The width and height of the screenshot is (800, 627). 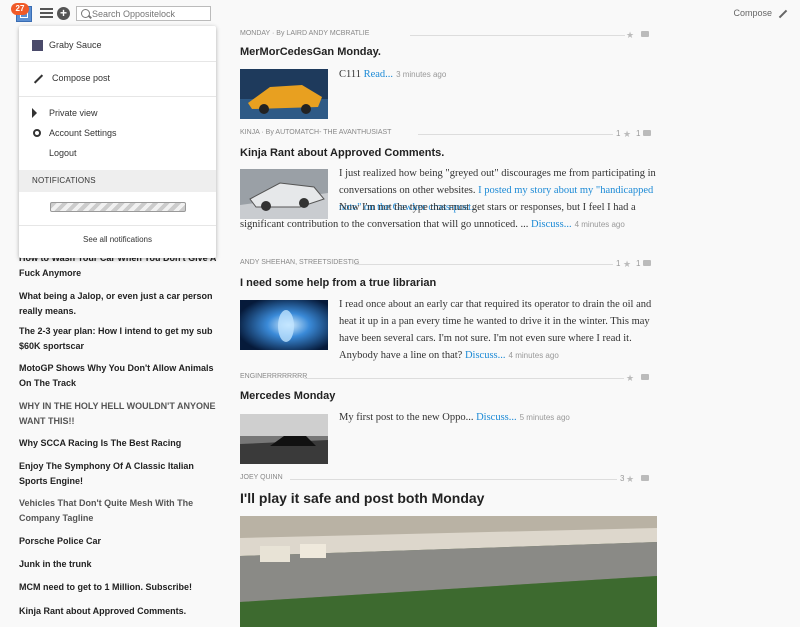 What do you see at coordinates (400, 14) in the screenshot?
I see `top-bar: 27 + Compose` at bounding box center [400, 14].